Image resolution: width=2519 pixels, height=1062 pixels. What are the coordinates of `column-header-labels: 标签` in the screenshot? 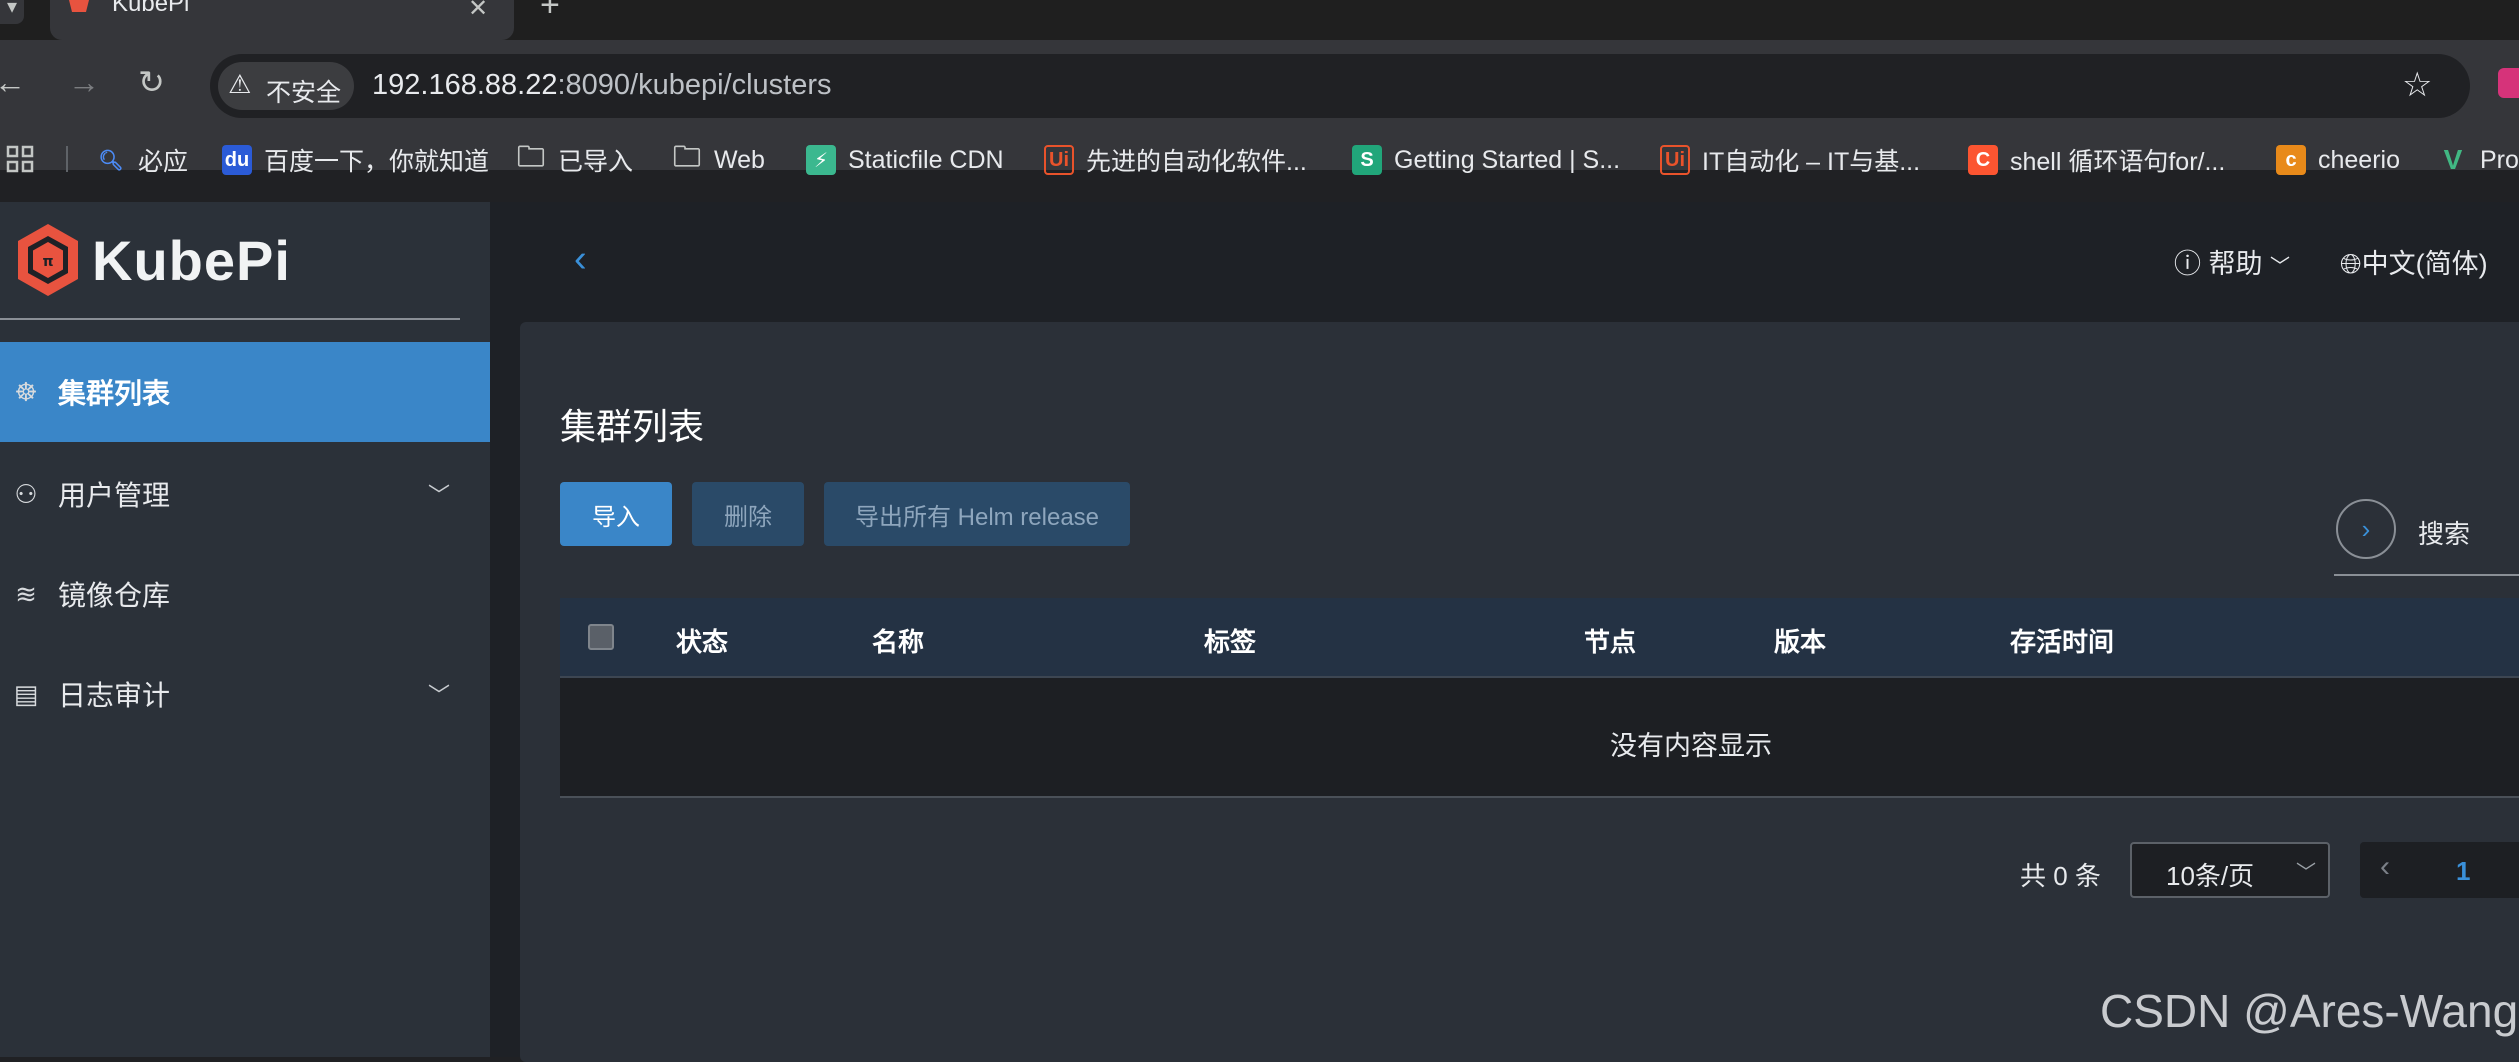 It's located at (1230, 640).